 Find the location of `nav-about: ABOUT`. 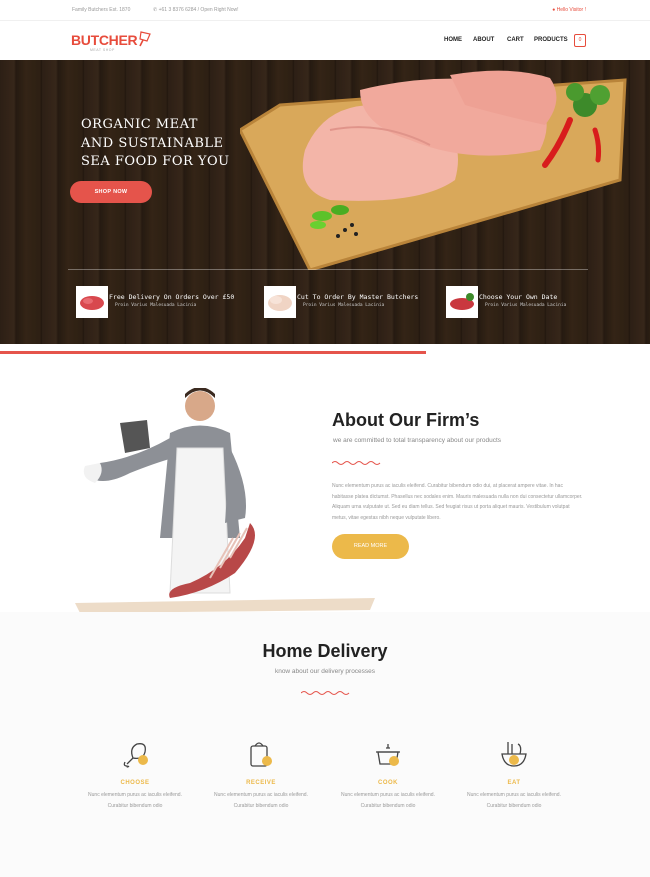

nav-about: ABOUT is located at coordinates (483, 40).